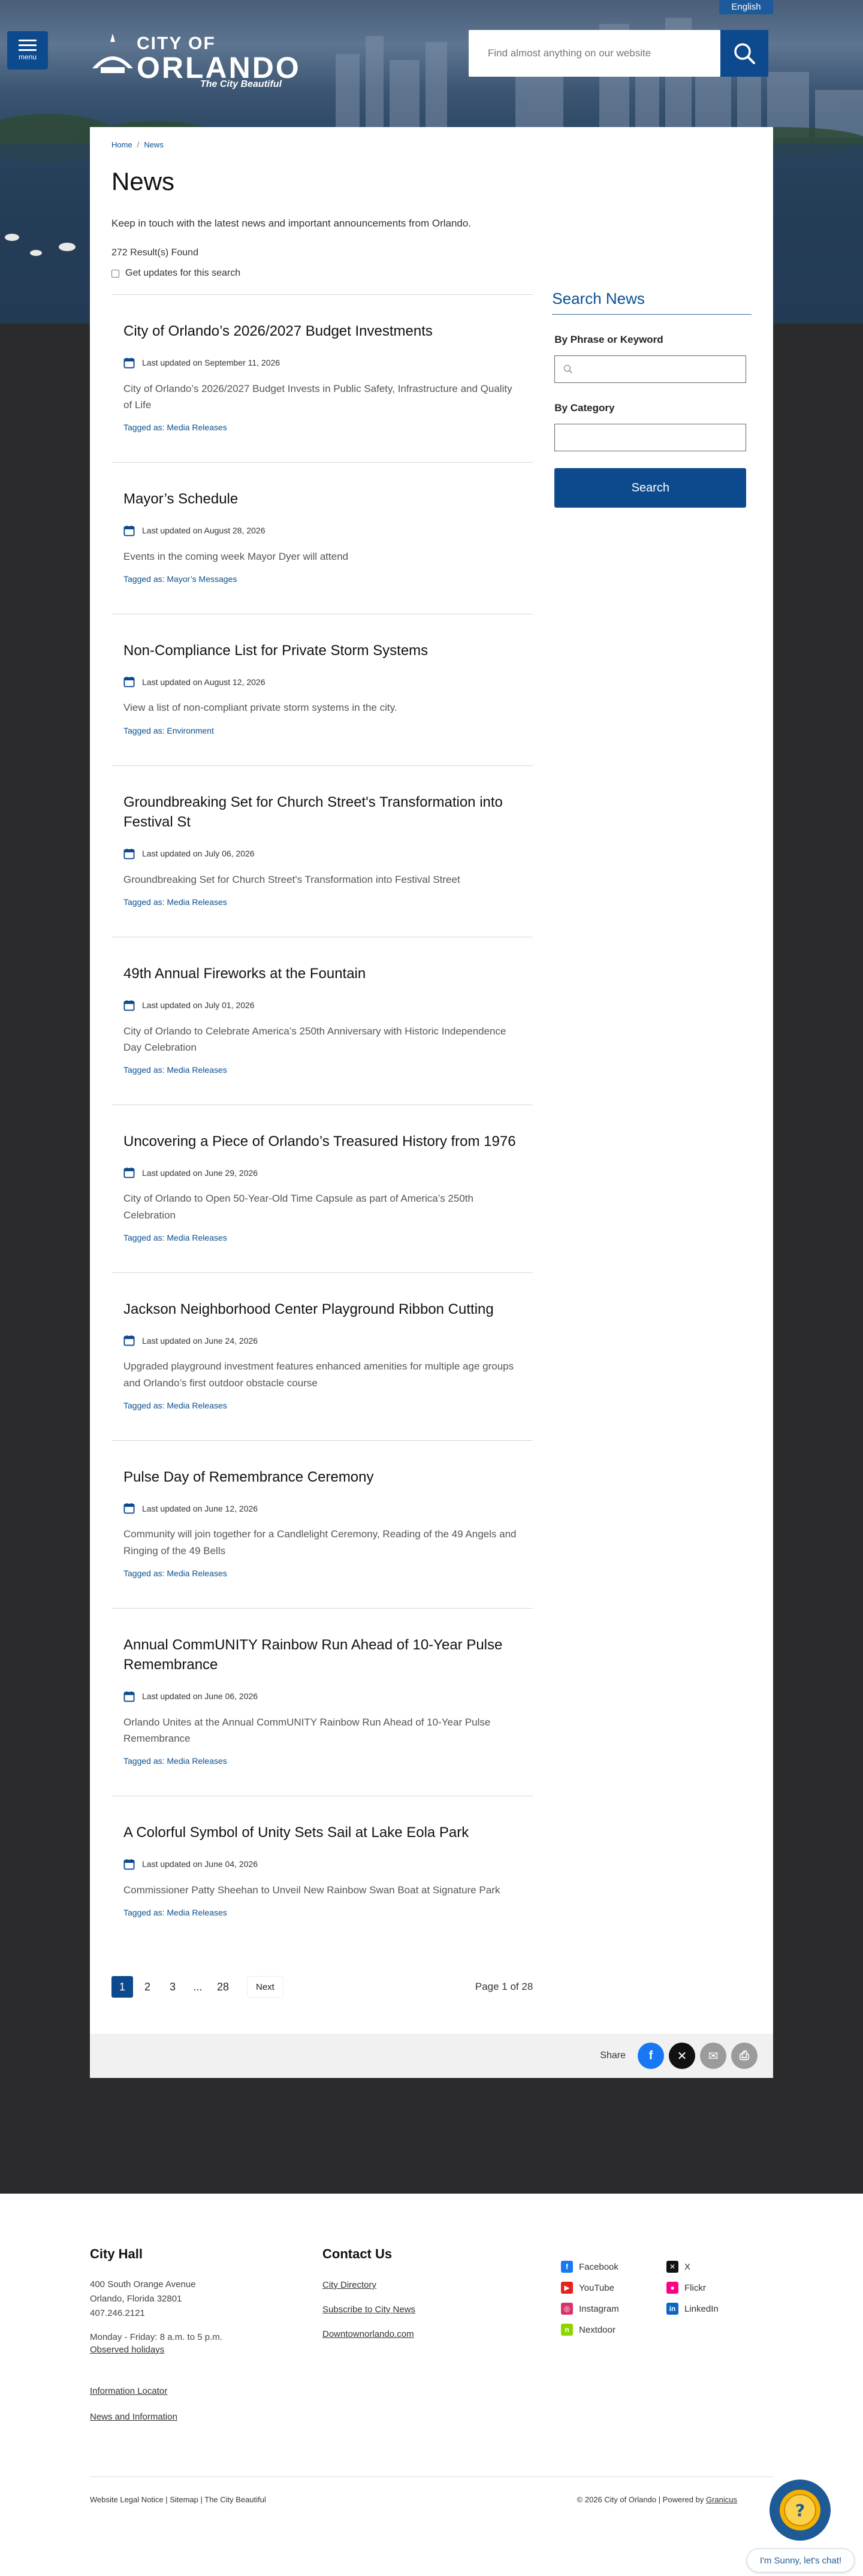  I want to click on news-title-link: Mayor’s Schedule, so click(181, 499).